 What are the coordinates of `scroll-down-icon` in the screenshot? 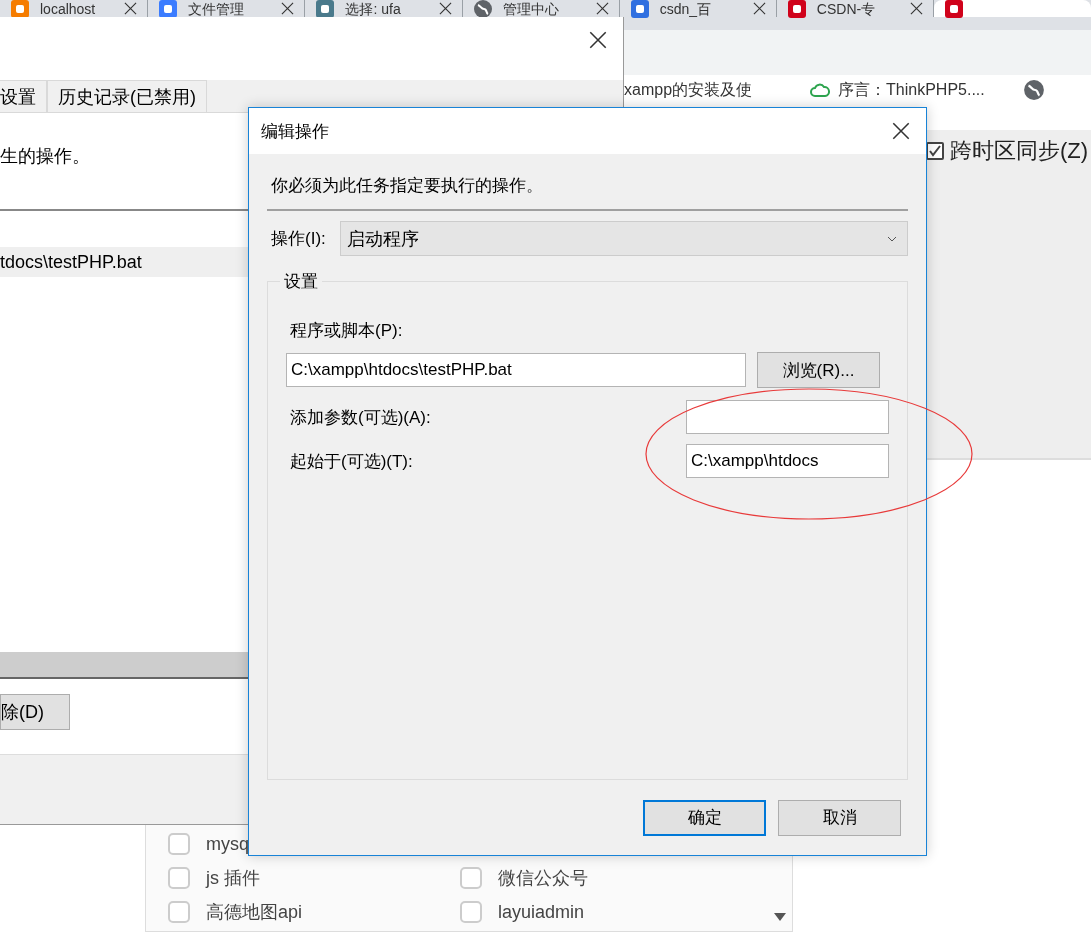 It's located at (780, 917).